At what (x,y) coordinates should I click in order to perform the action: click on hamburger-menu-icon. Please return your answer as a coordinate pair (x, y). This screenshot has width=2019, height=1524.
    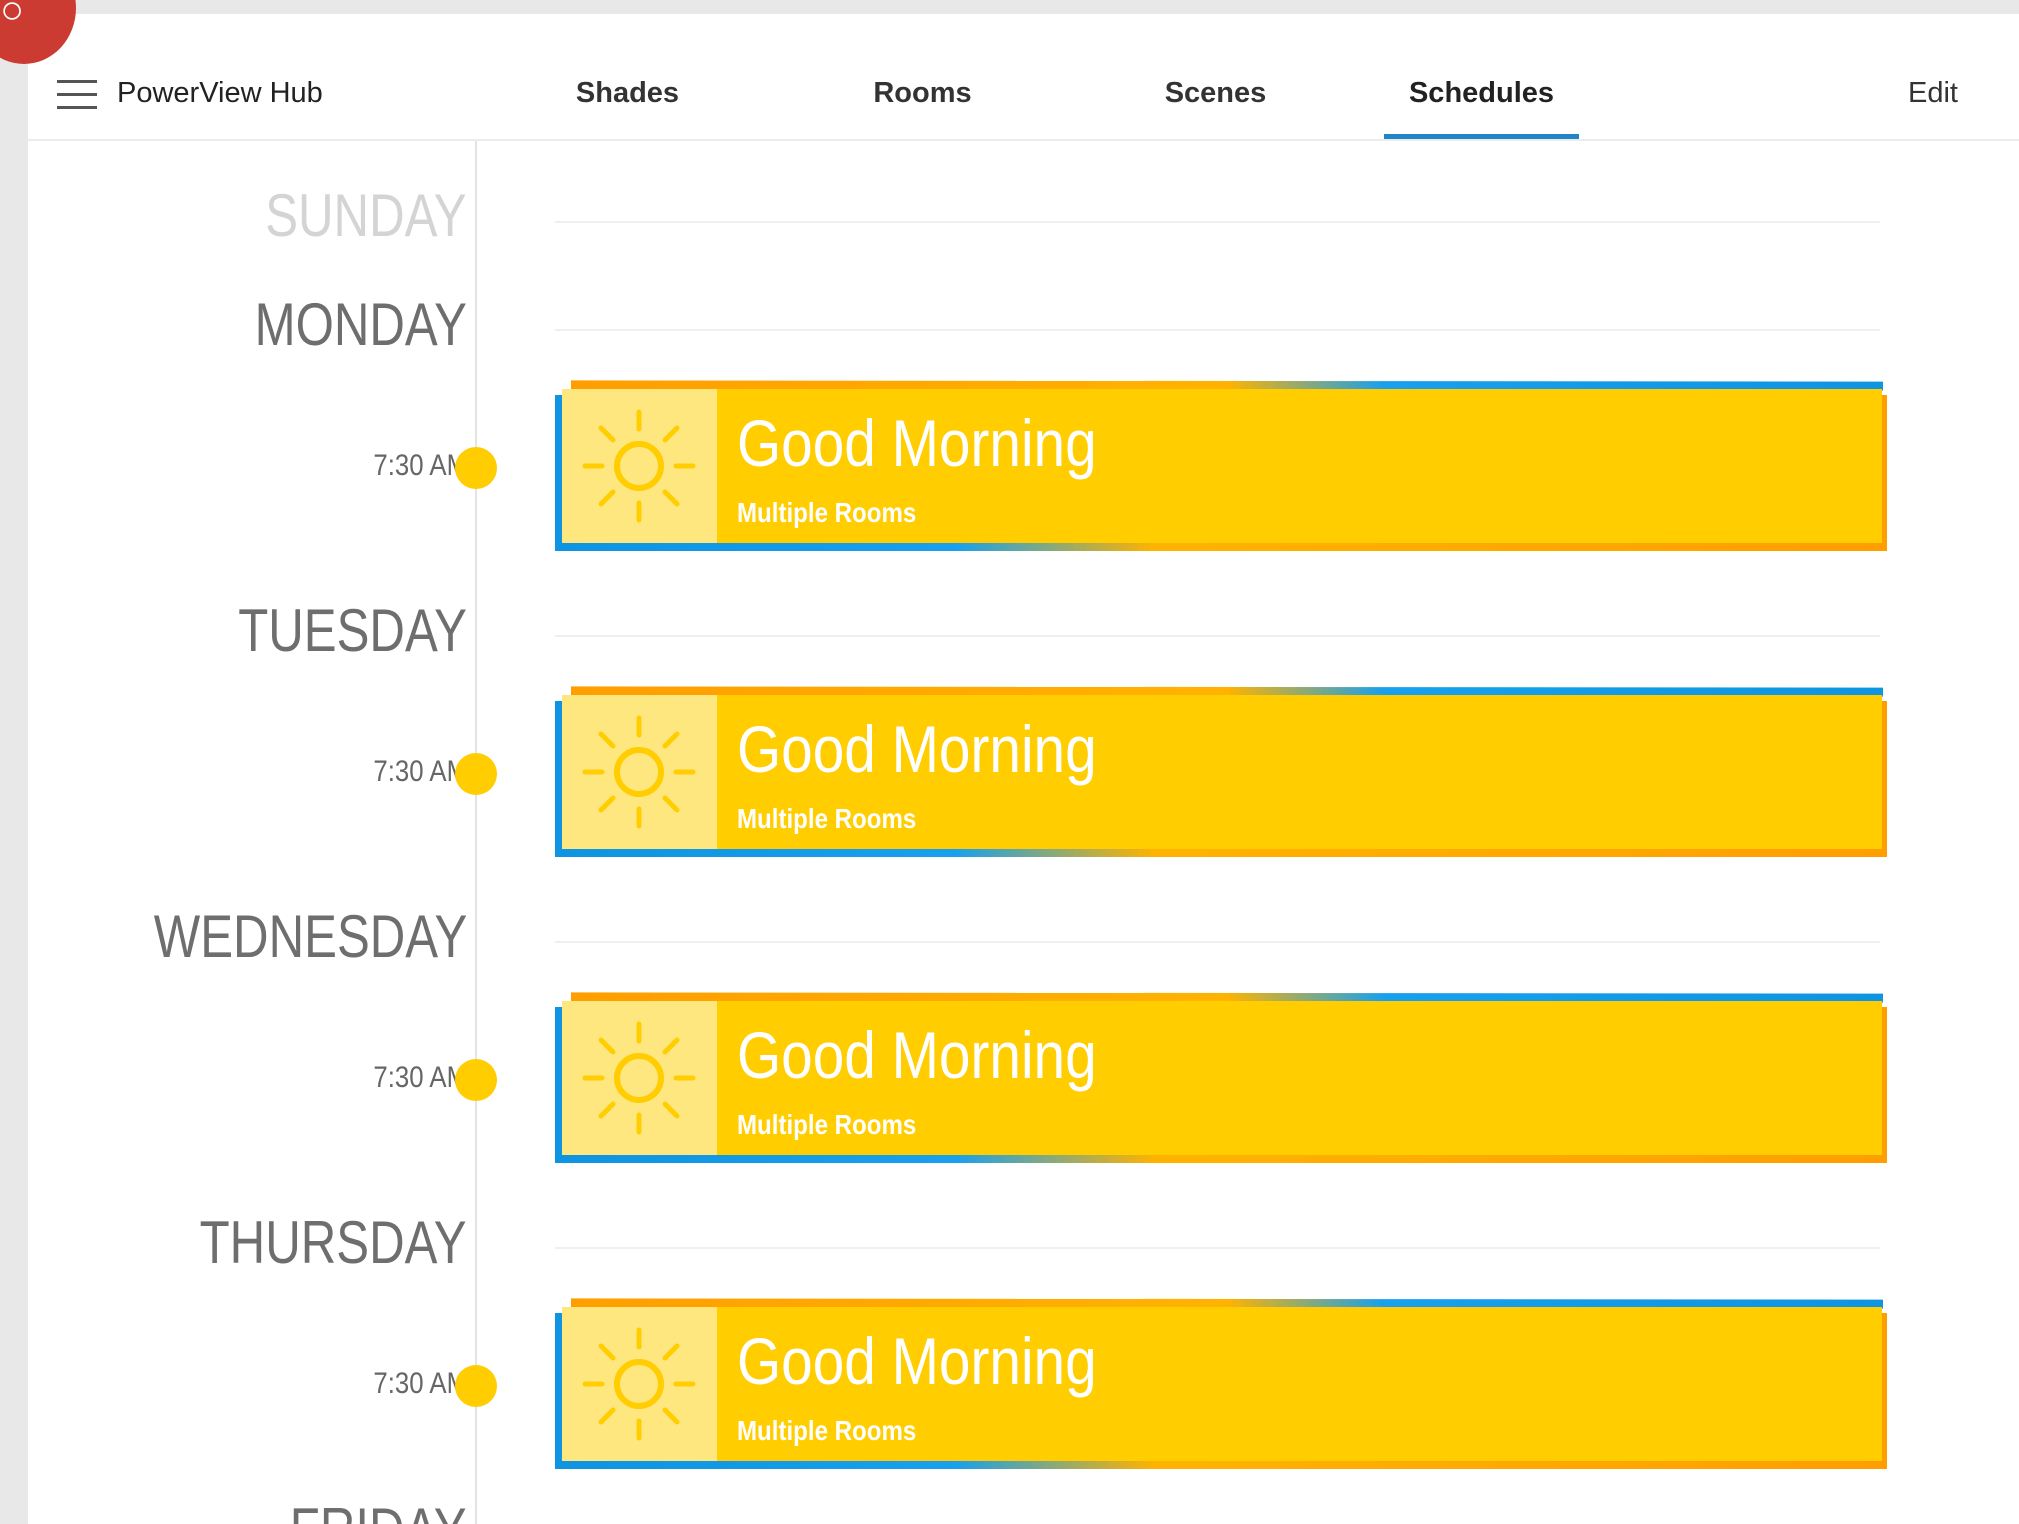
    Looking at the image, I should click on (77, 95).